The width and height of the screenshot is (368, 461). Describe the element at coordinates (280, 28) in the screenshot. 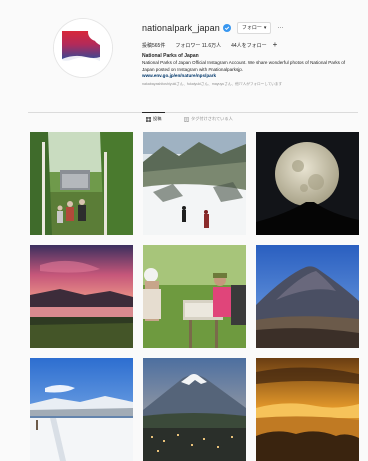

I see `more-icon: ···` at that location.